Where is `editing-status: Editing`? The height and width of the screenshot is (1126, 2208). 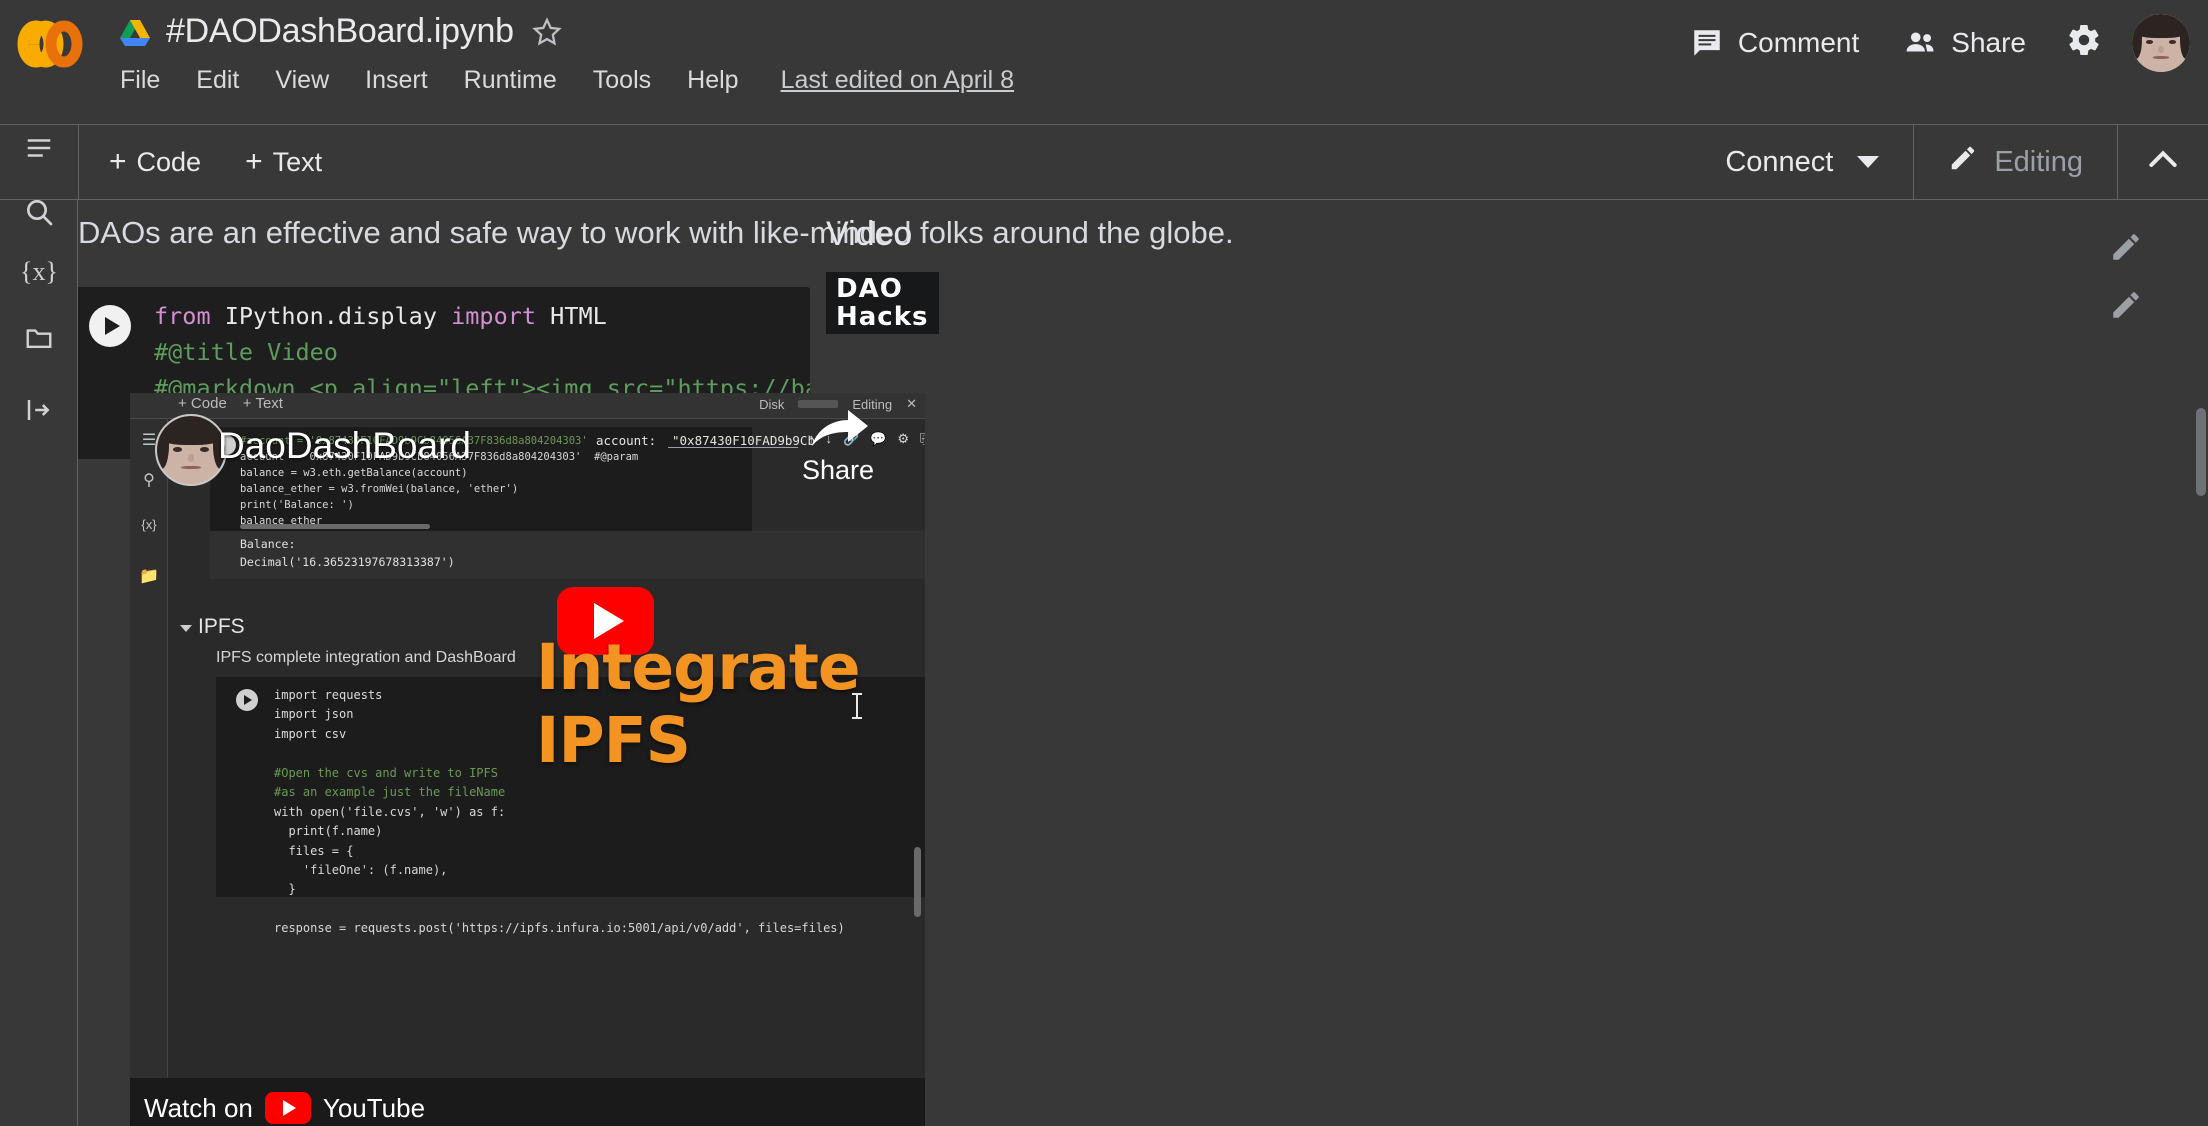 editing-status: Editing is located at coordinates (2016, 162).